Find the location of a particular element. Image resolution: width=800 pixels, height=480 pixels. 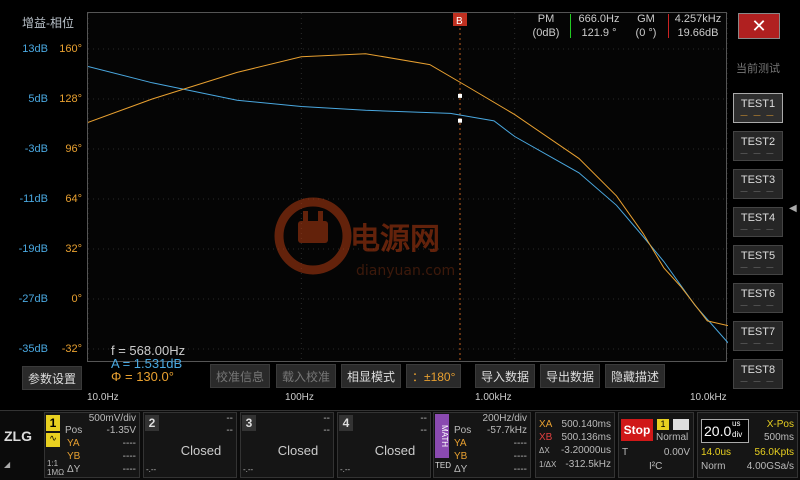

test-button-8: TEST8 — — — is located at coordinates (758, 374).